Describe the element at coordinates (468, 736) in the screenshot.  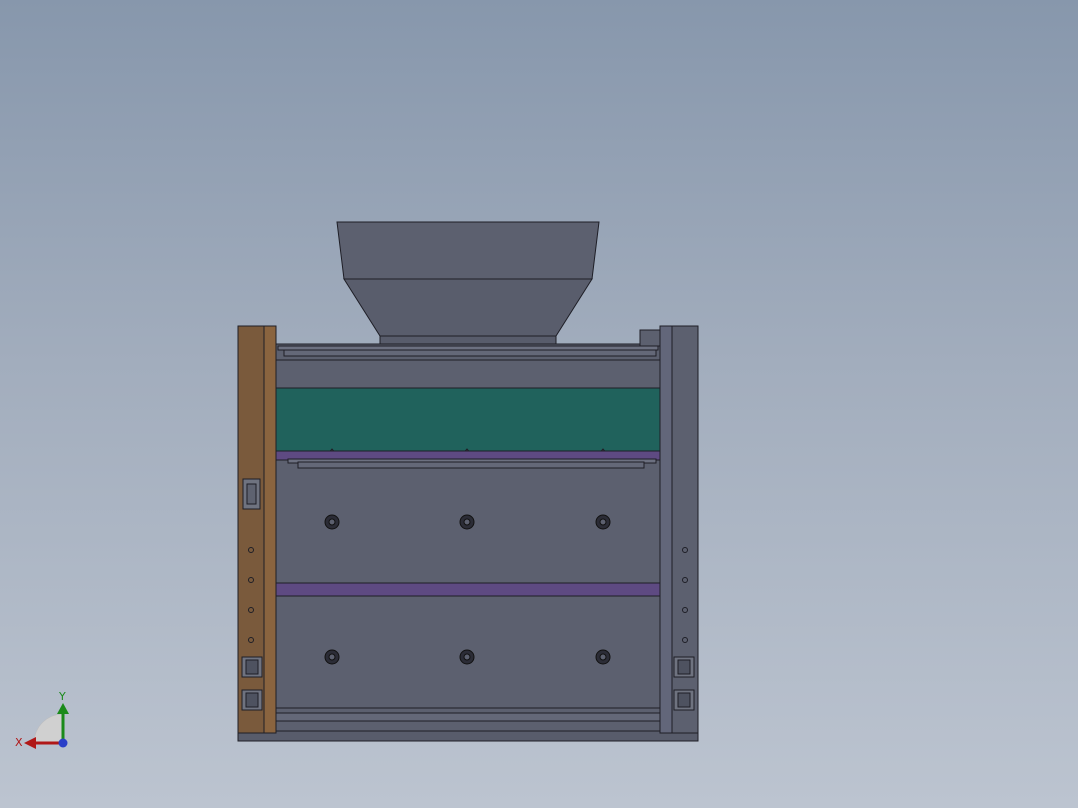
I see `base-plate` at that location.